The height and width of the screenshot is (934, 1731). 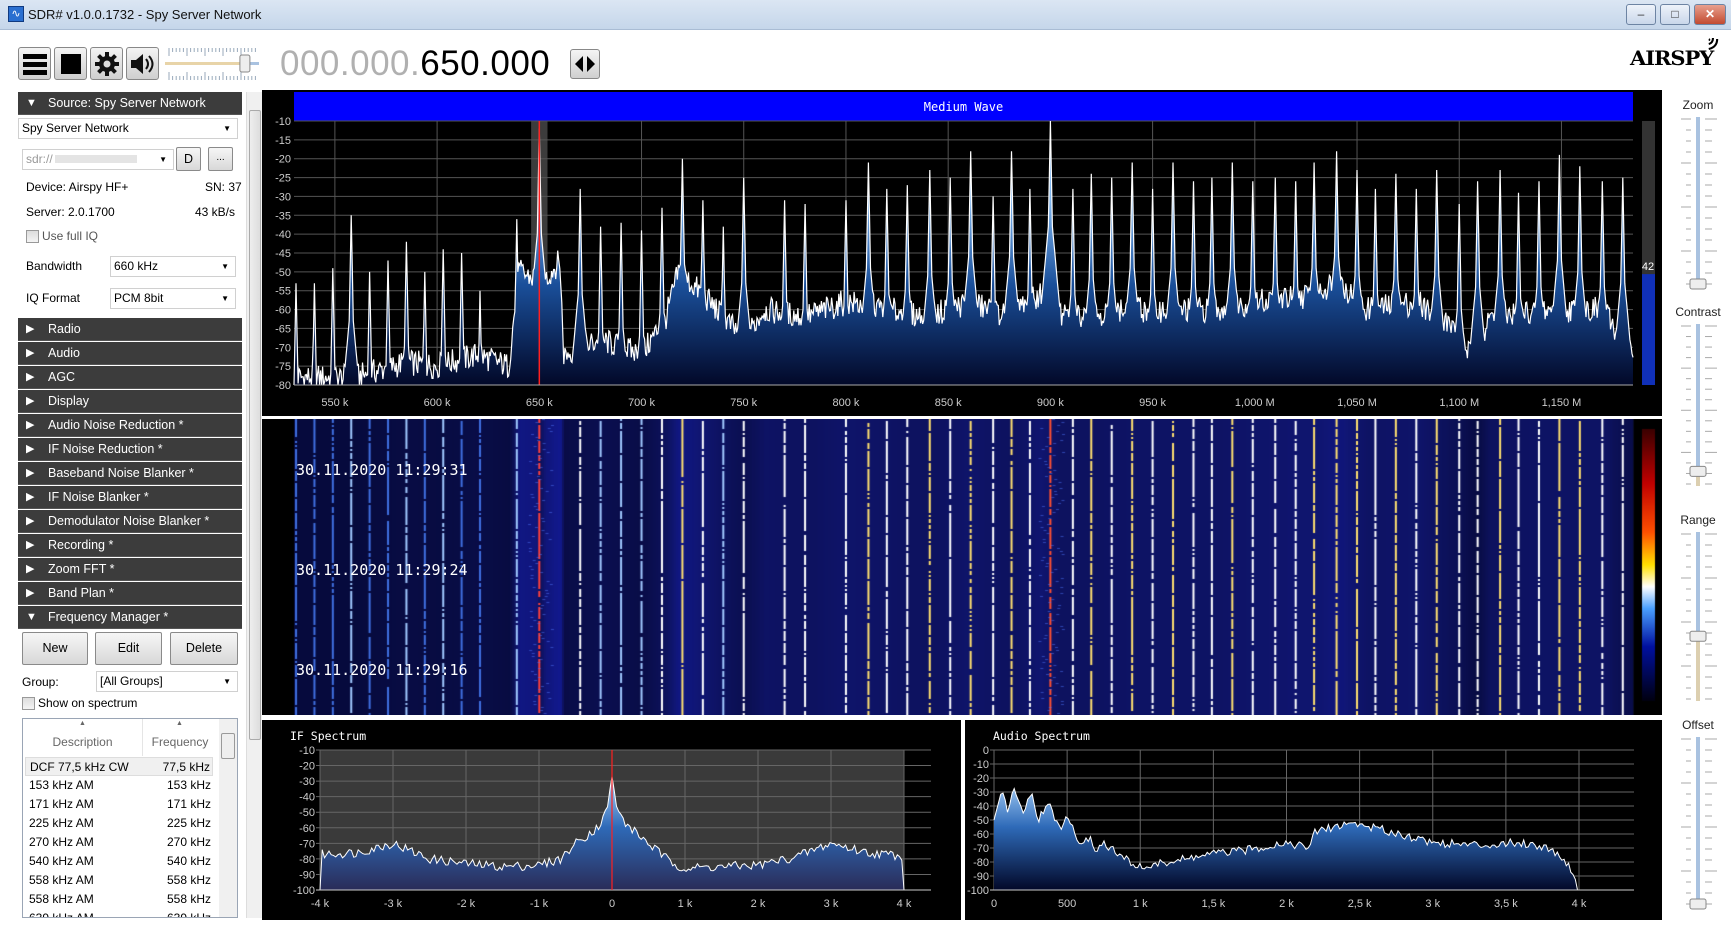 I want to click on x-tick-label: 3,5 k, so click(x=1506, y=904).